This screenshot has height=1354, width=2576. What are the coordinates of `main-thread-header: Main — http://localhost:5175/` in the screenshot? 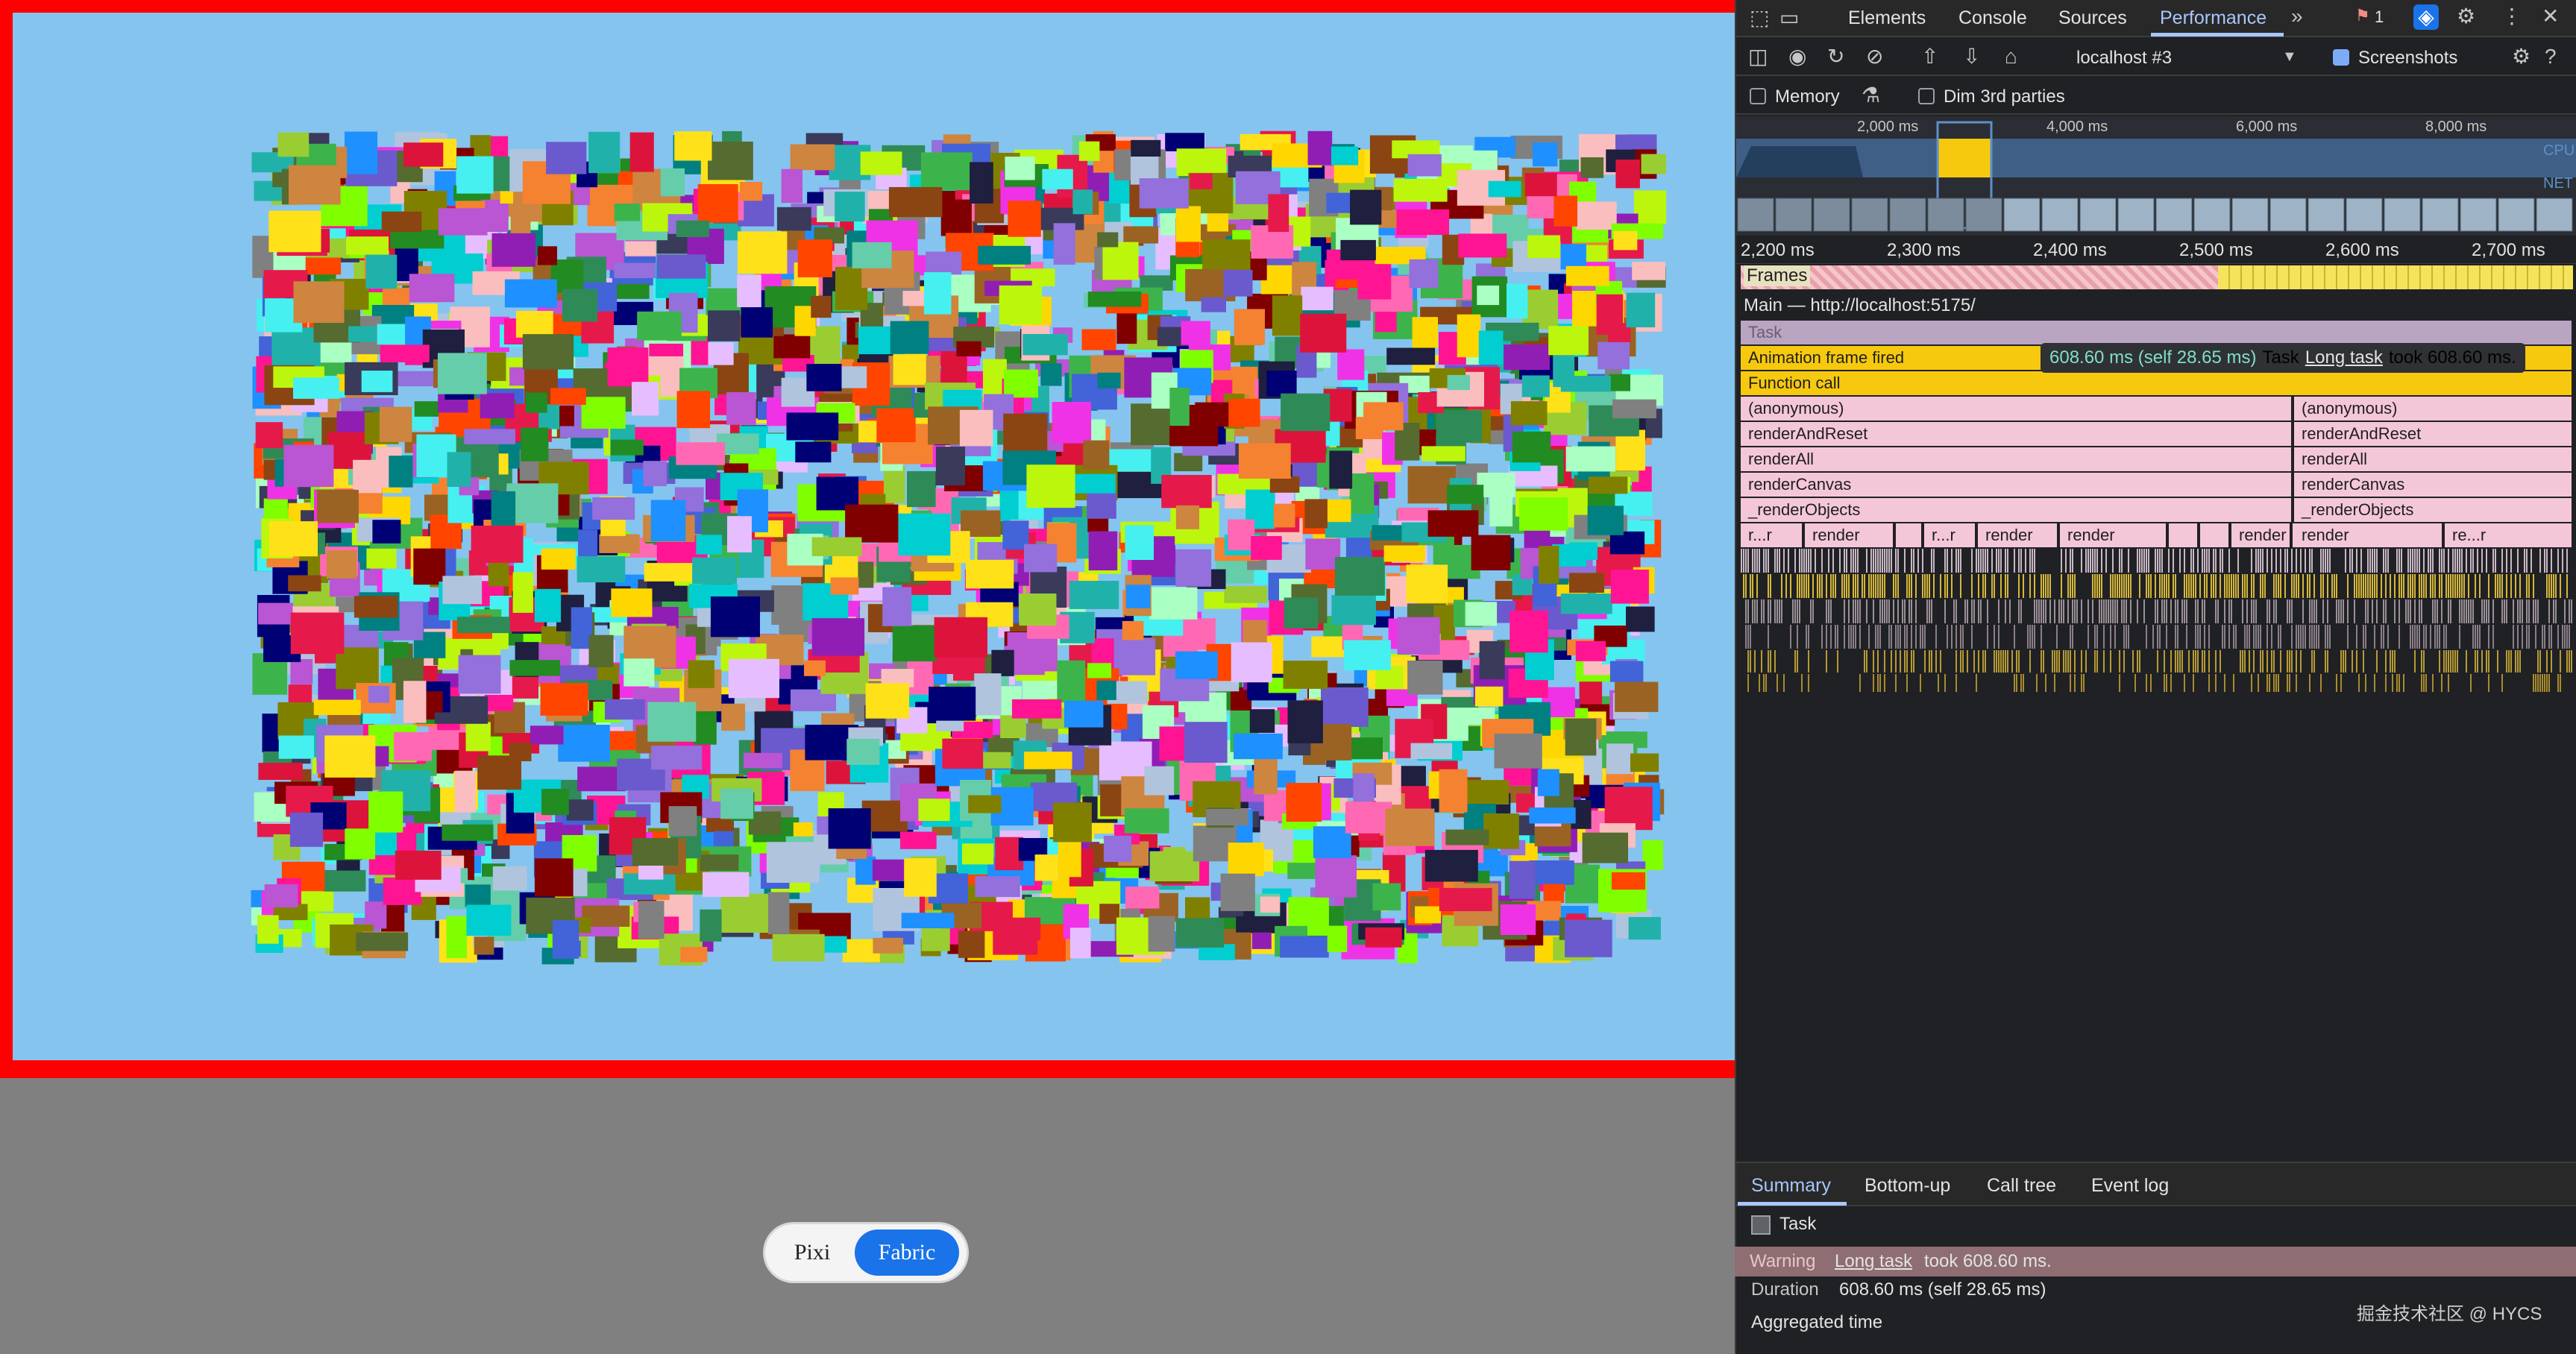 It's located at (2156, 306).